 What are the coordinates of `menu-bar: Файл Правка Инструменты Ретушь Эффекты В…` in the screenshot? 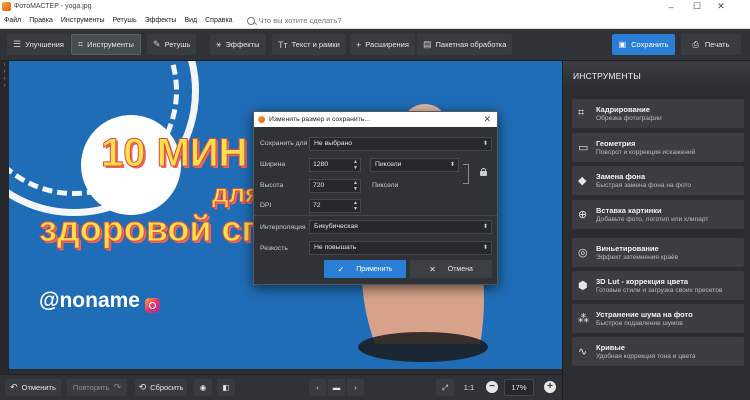 It's located at (375, 21).